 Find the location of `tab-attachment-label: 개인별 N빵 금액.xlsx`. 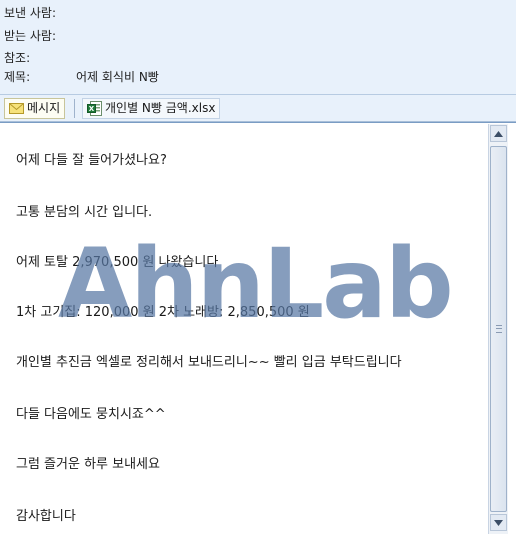

tab-attachment-label: 개인별 N빵 금액.xlsx is located at coordinates (160, 108).